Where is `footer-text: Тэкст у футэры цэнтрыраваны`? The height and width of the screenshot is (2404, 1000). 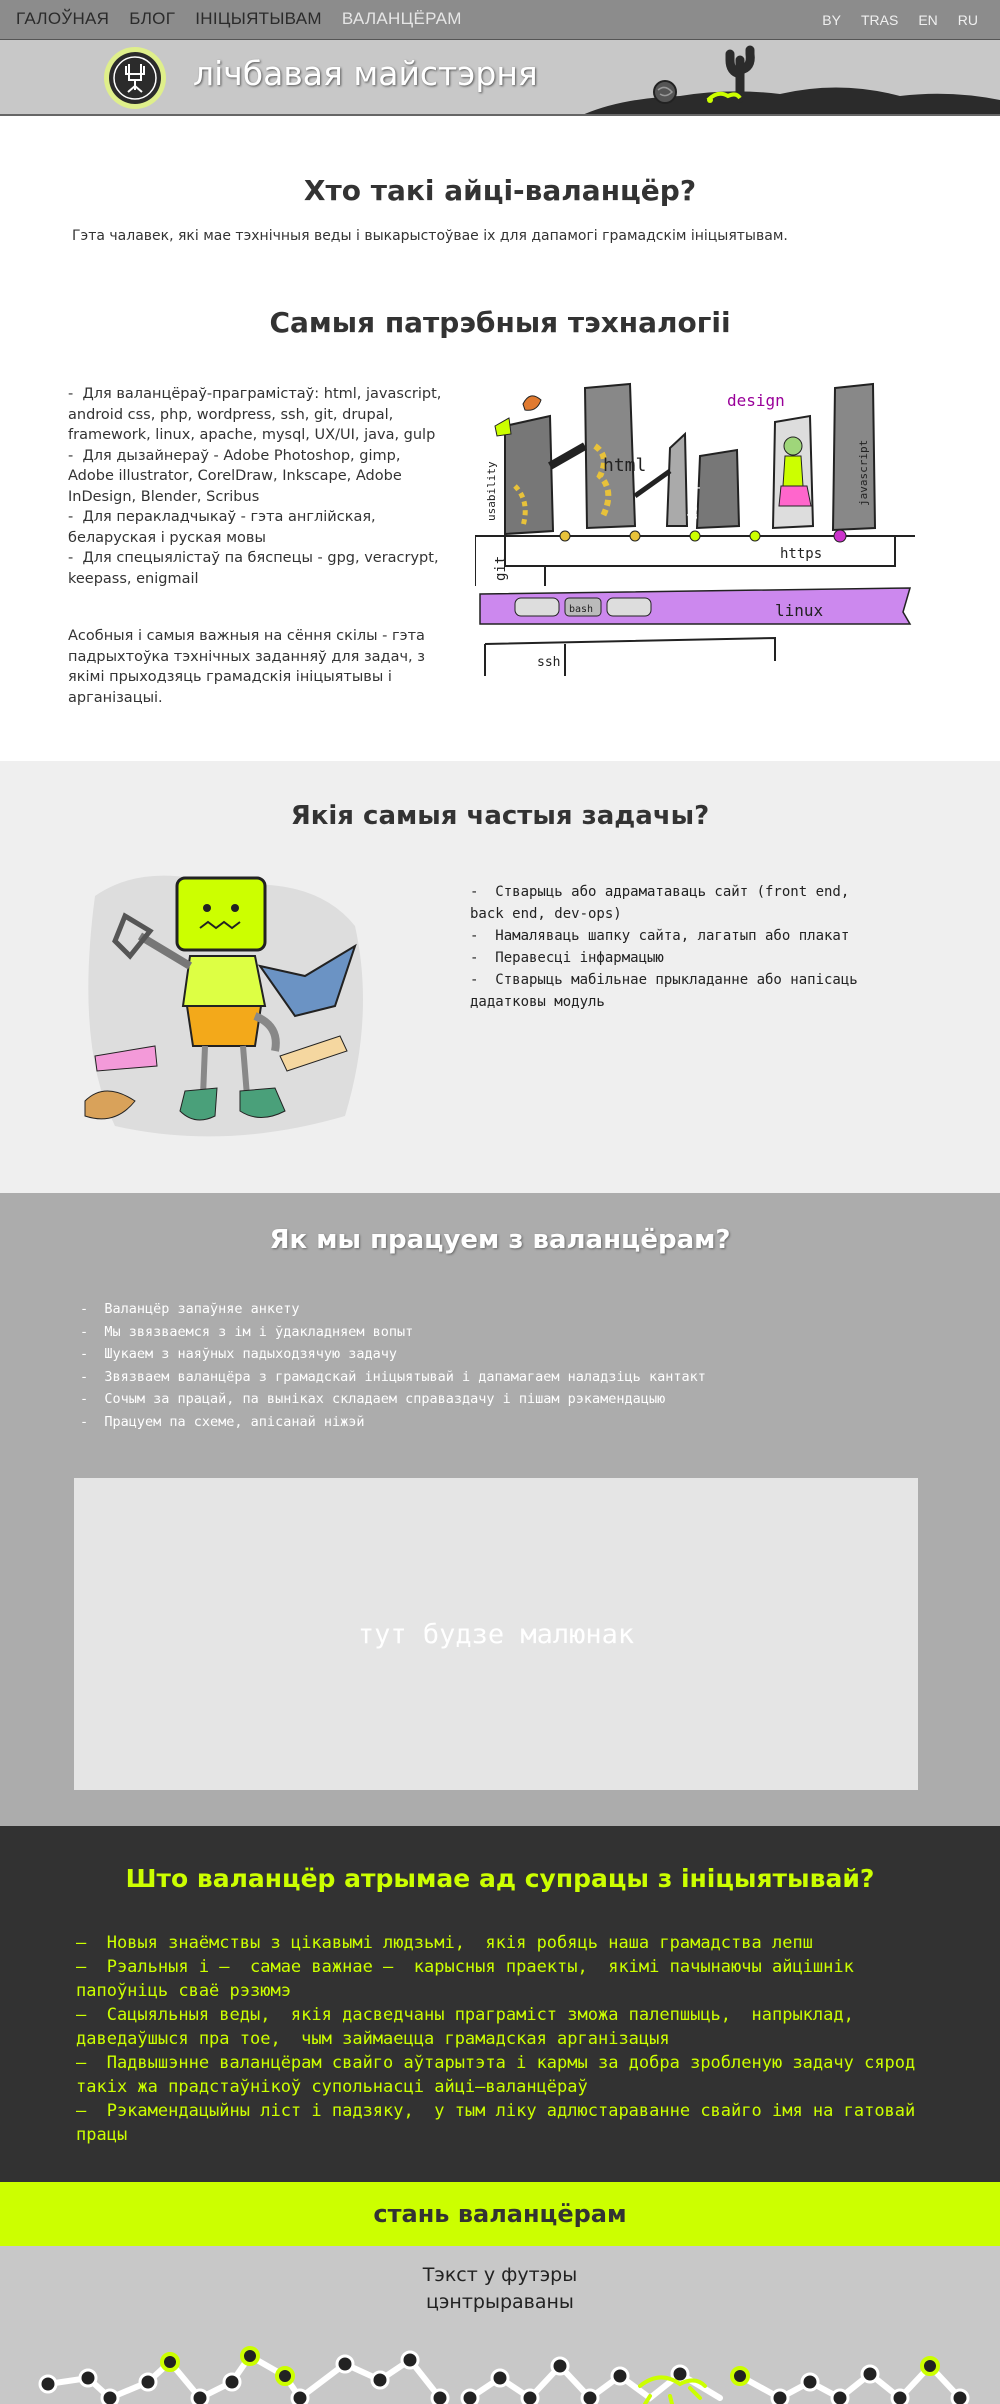 footer-text: Тэкст у футэры цэнтрыраваны is located at coordinates (500, 2289).